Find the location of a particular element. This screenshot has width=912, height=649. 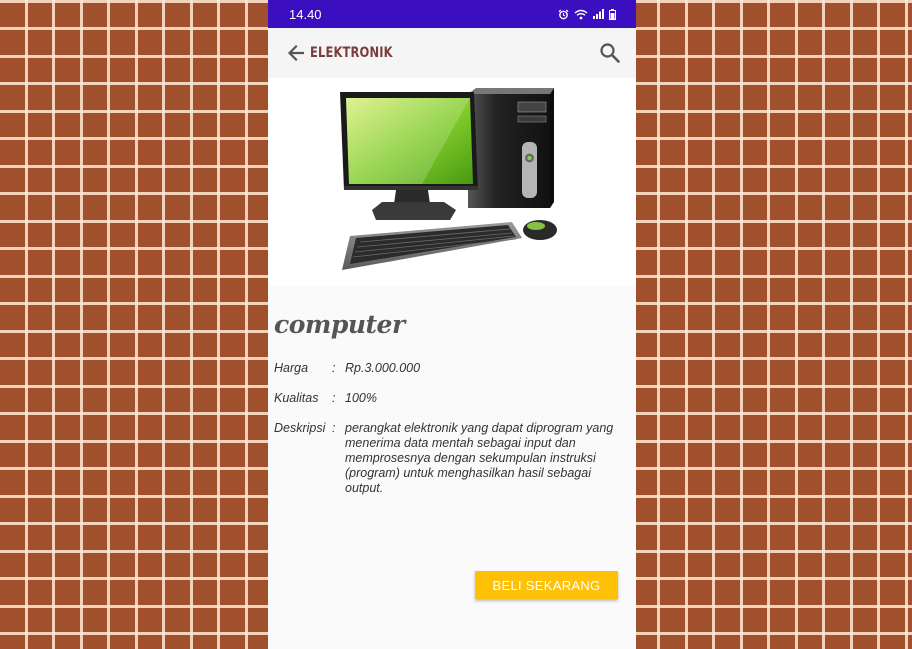

quality-label: Kualitas is located at coordinates (296, 398).